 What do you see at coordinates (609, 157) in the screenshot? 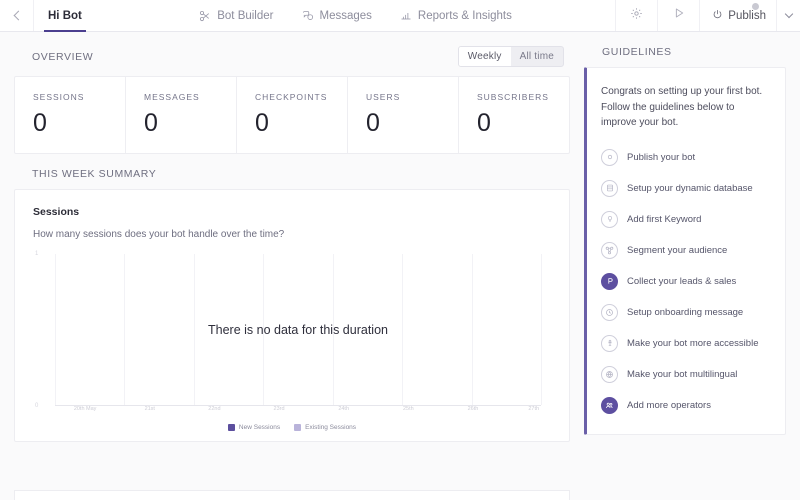
I see `publish-circle-icon` at bounding box center [609, 157].